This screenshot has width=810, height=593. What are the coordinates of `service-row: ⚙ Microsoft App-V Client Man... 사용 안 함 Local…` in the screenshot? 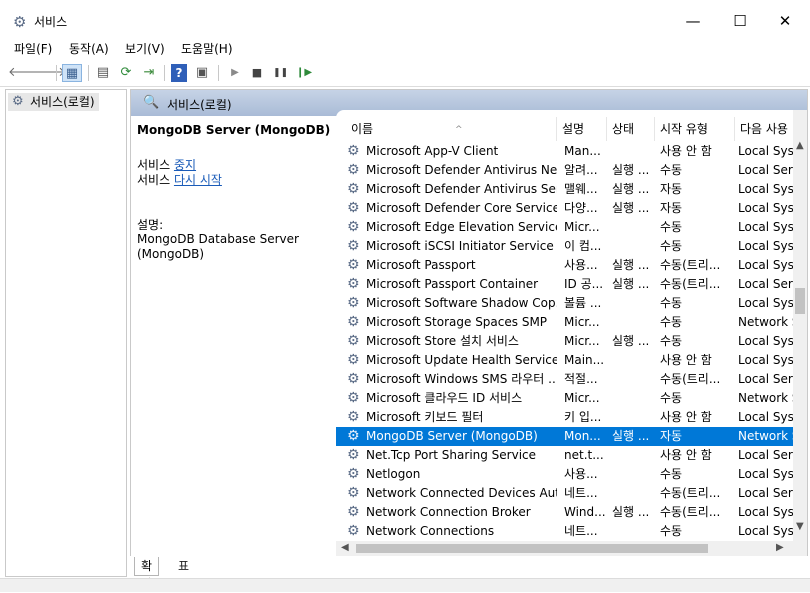 It's located at (567, 151).